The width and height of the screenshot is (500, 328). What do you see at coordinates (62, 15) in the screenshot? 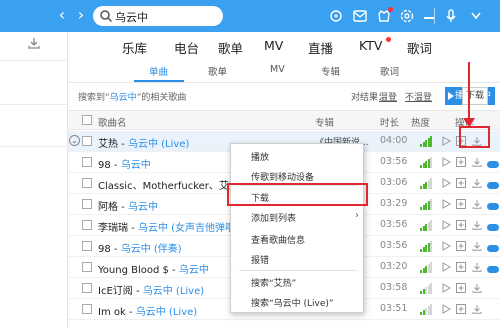
I see `back-icon: ‹` at bounding box center [62, 15].